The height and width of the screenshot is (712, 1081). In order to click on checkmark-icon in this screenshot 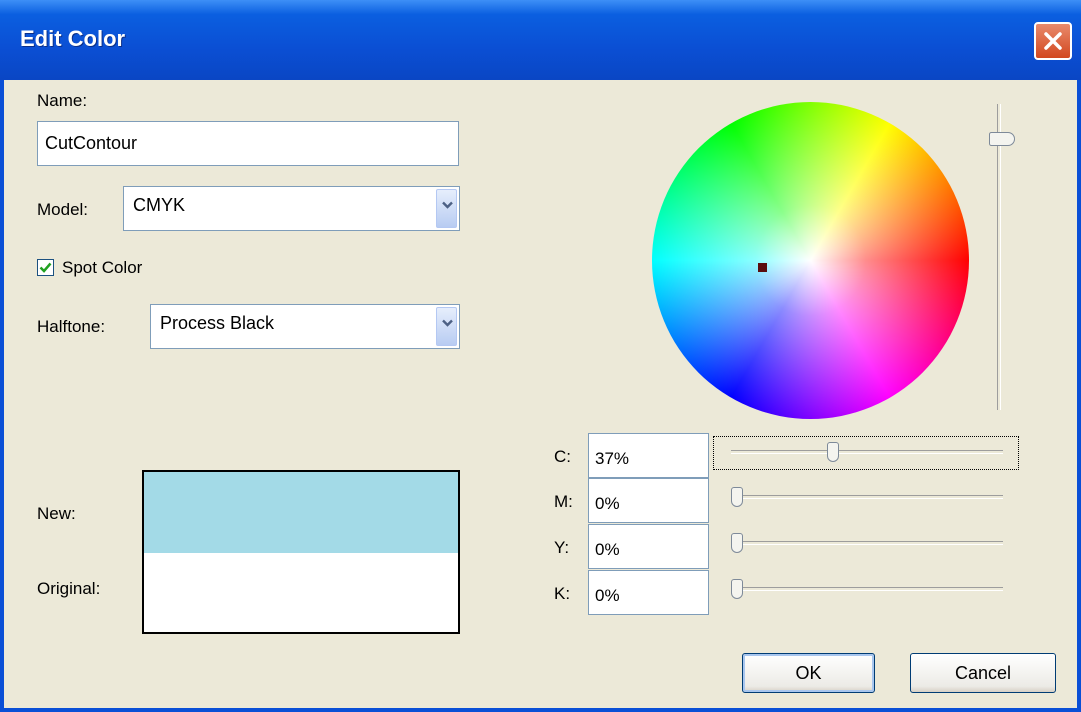, I will do `click(45, 267)`.